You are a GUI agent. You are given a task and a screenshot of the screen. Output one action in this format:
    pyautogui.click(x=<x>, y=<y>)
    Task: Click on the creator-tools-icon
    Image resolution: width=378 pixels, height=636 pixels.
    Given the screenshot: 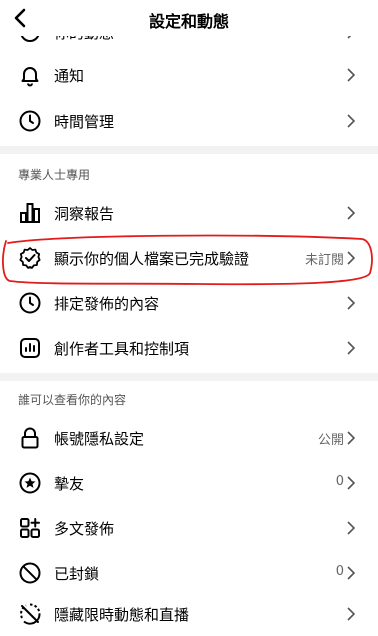 What is the action you would take?
    pyautogui.click(x=30, y=348)
    